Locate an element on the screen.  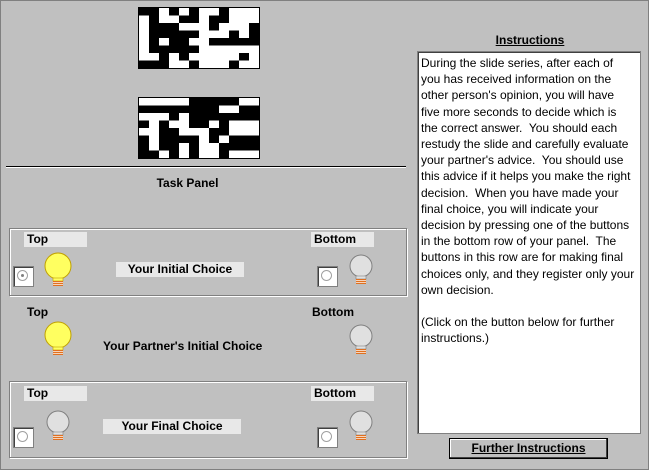
divider is located at coordinates (206, 167).